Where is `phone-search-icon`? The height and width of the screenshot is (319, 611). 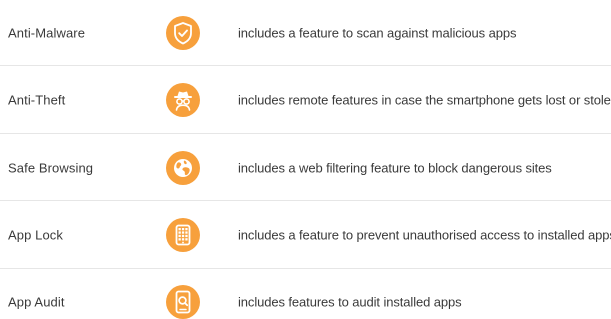 phone-search-icon is located at coordinates (183, 302).